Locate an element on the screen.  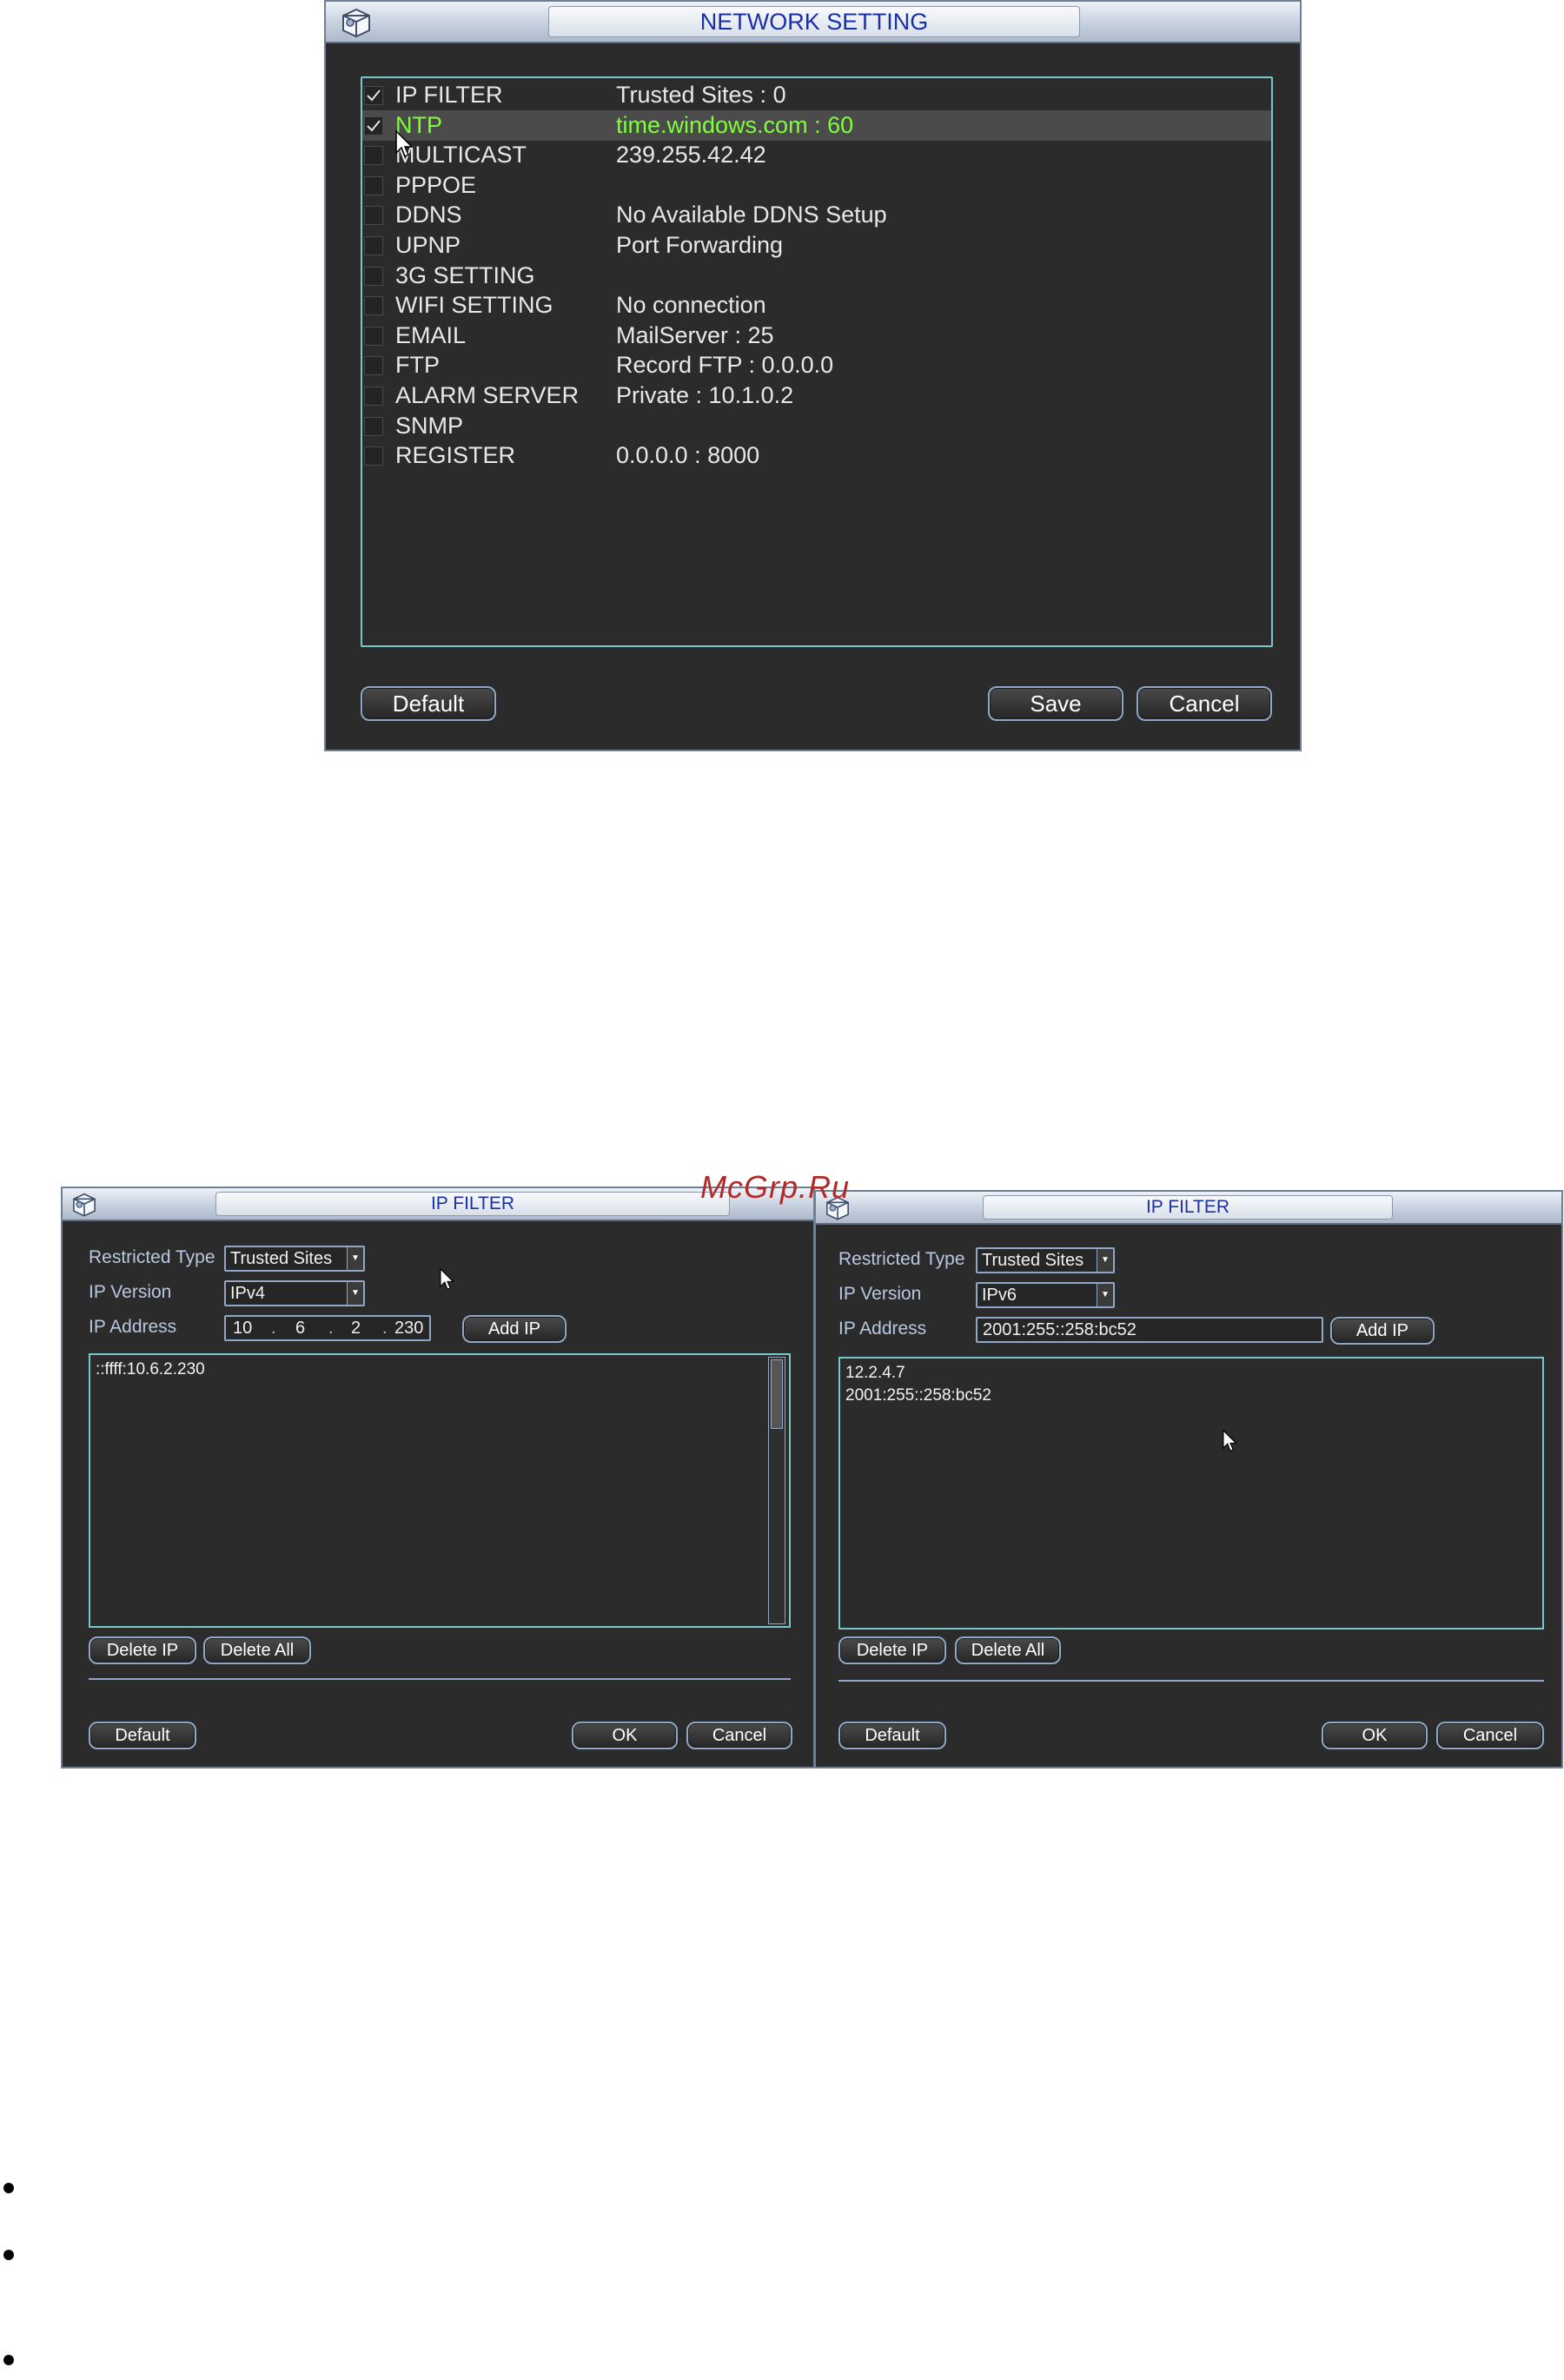
scrollbar-thumb is located at coordinates (777, 1394).